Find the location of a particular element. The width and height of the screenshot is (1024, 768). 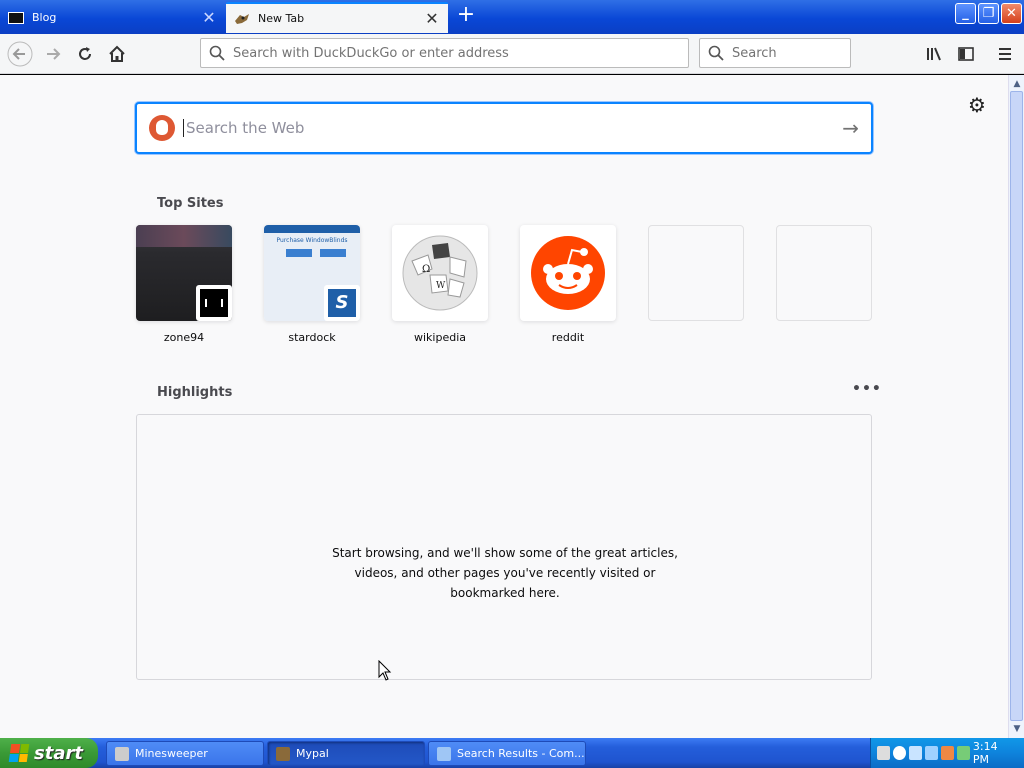

sidebar-icon is located at coordinates (966, 54).